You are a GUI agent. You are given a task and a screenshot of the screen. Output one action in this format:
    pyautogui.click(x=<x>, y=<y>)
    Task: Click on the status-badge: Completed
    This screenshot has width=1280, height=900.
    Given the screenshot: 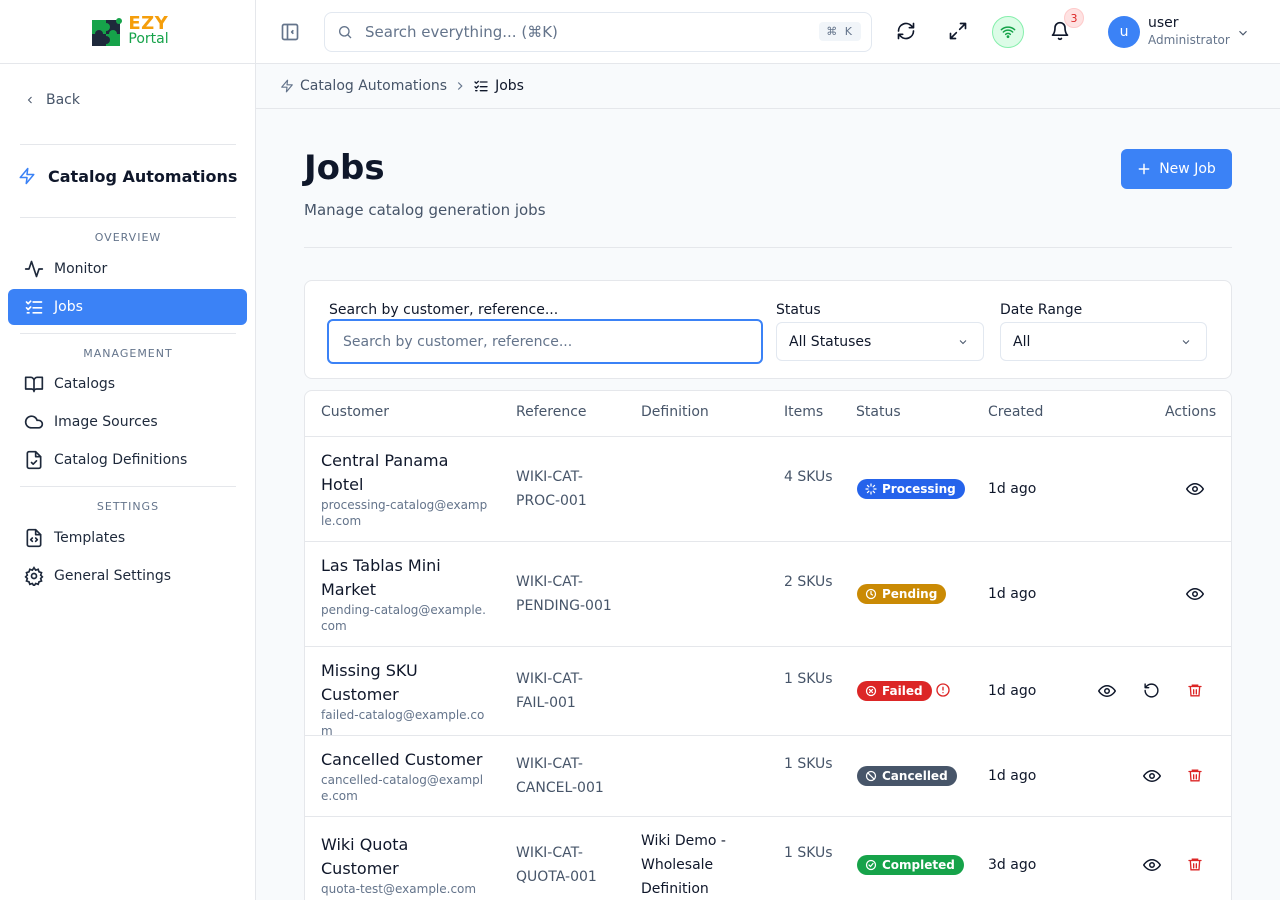 What is the action you would take?
    pyautogui.click(x=910, y=865)
    